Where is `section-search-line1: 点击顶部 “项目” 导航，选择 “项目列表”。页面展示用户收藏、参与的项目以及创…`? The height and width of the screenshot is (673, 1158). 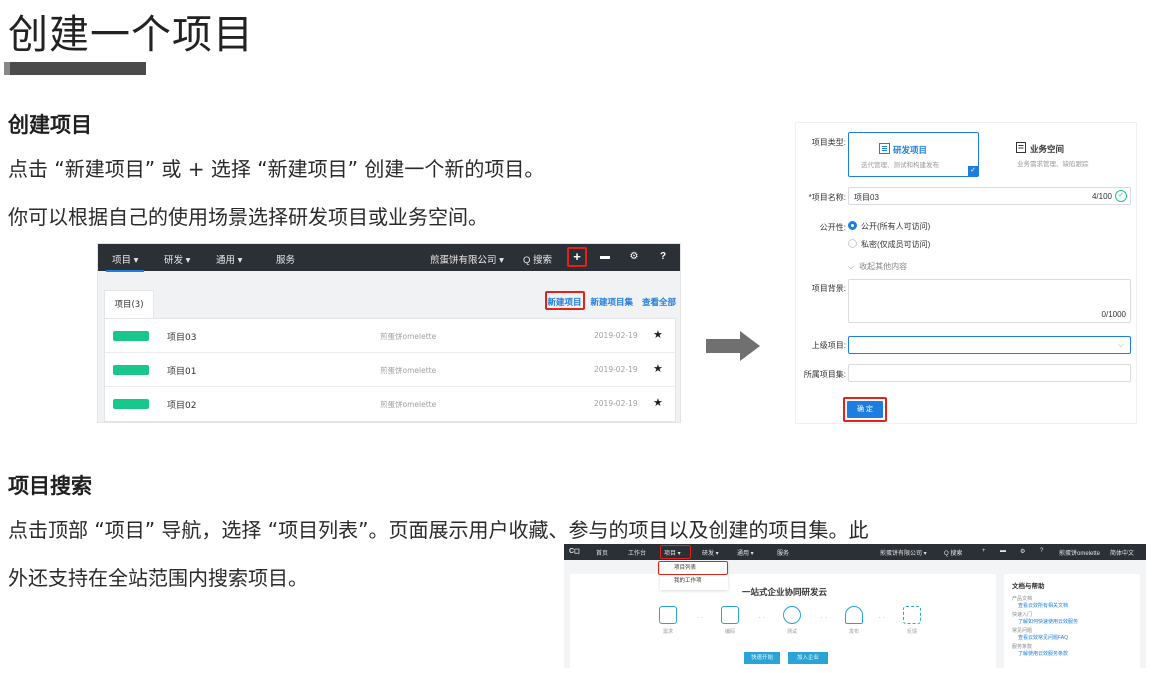
section-search-line1: 点击顶部 “项目” 导航，选择 “项目列表”。页面展示用户收藏、参与的项目以及创… is located at coordinates (438, 530).